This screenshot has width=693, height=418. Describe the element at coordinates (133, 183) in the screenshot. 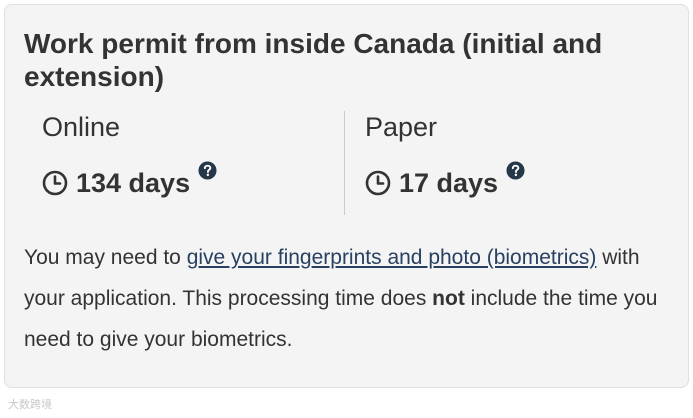

I see `online-processing-time: 134 days` at that location.